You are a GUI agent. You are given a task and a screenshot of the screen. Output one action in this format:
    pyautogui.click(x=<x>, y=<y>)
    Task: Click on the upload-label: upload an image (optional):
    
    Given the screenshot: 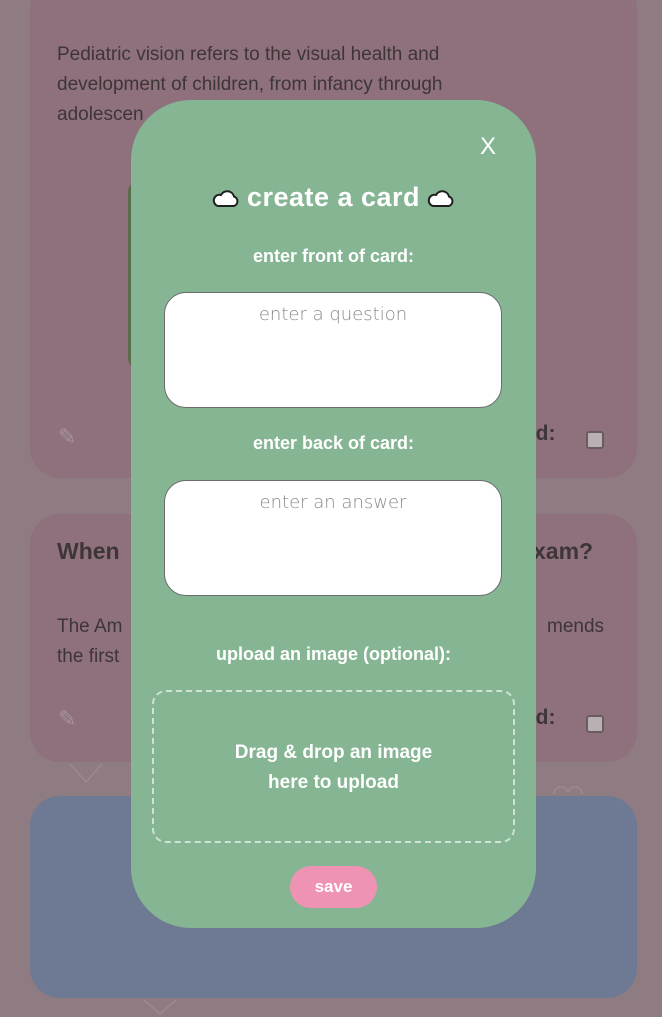 What is the action you would take?
    pyautogui.click(x=333, y=654)
    